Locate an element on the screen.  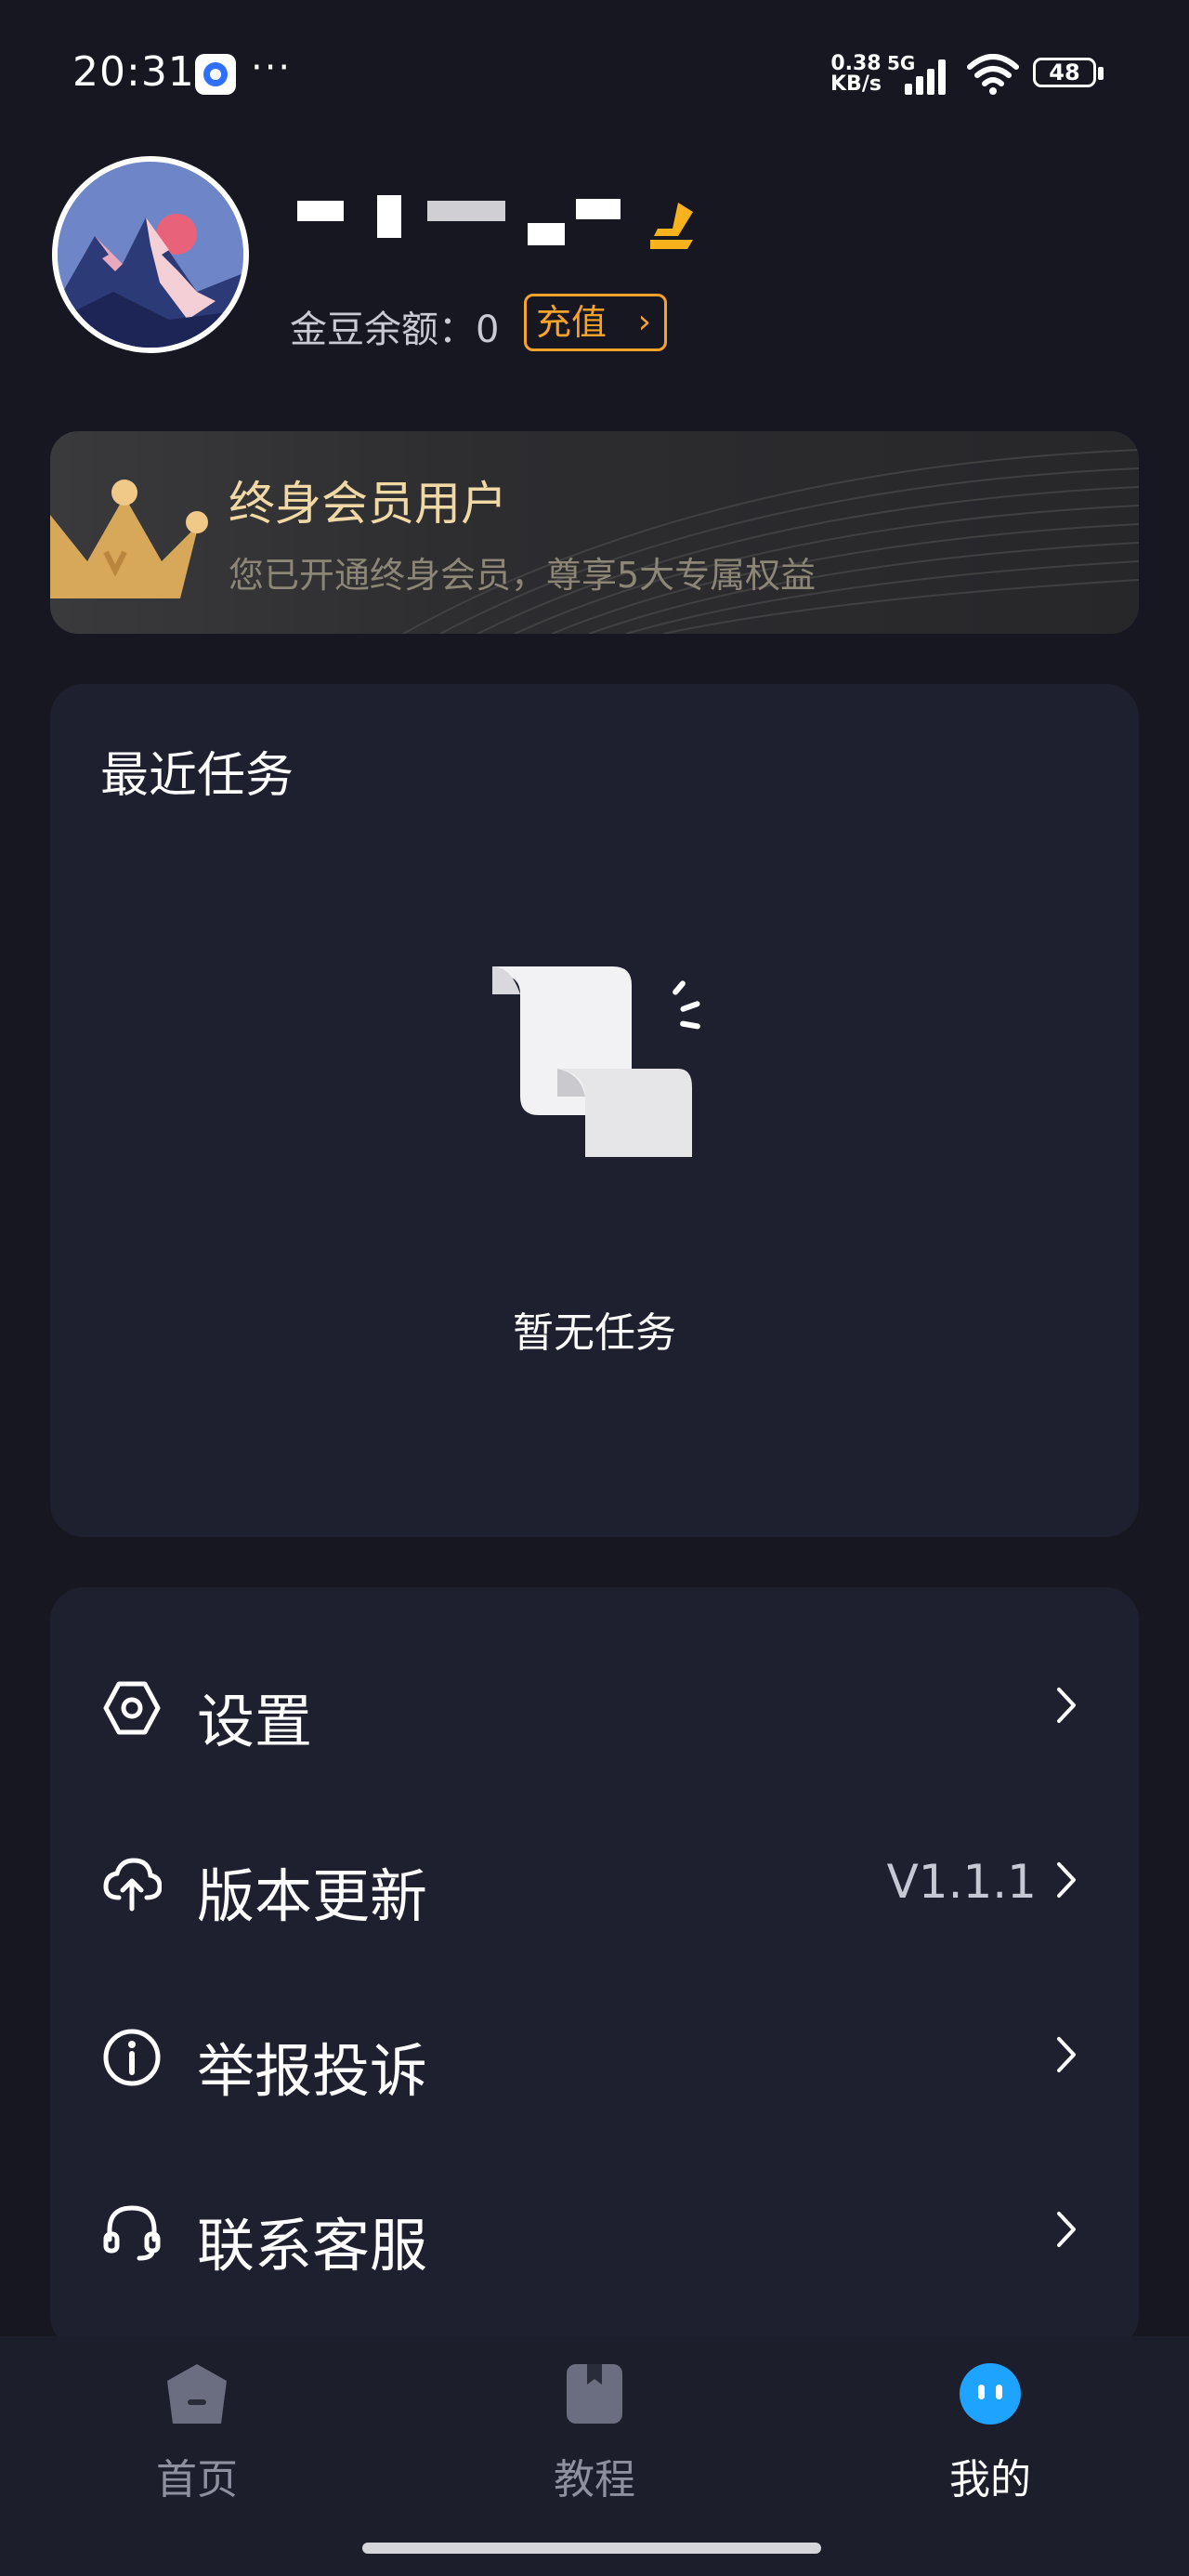
app-notification-icon is located at coordinates (215, 74).